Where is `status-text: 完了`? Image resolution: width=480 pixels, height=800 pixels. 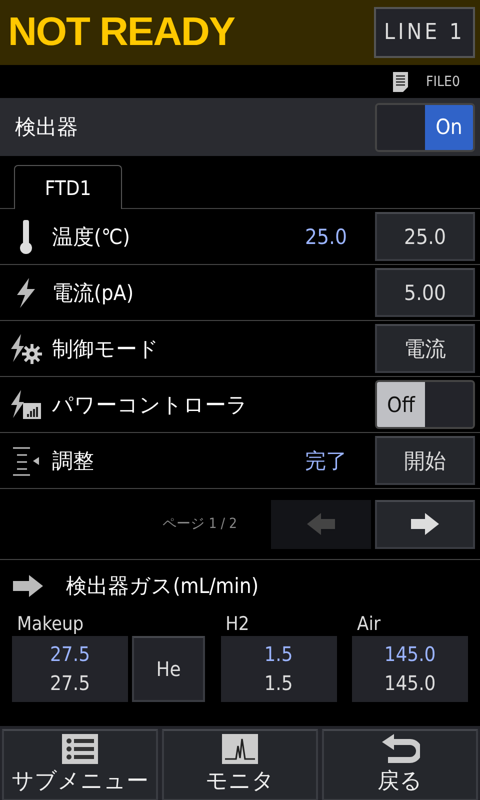
status-text: 完了 is located at coordinates (326, 461).